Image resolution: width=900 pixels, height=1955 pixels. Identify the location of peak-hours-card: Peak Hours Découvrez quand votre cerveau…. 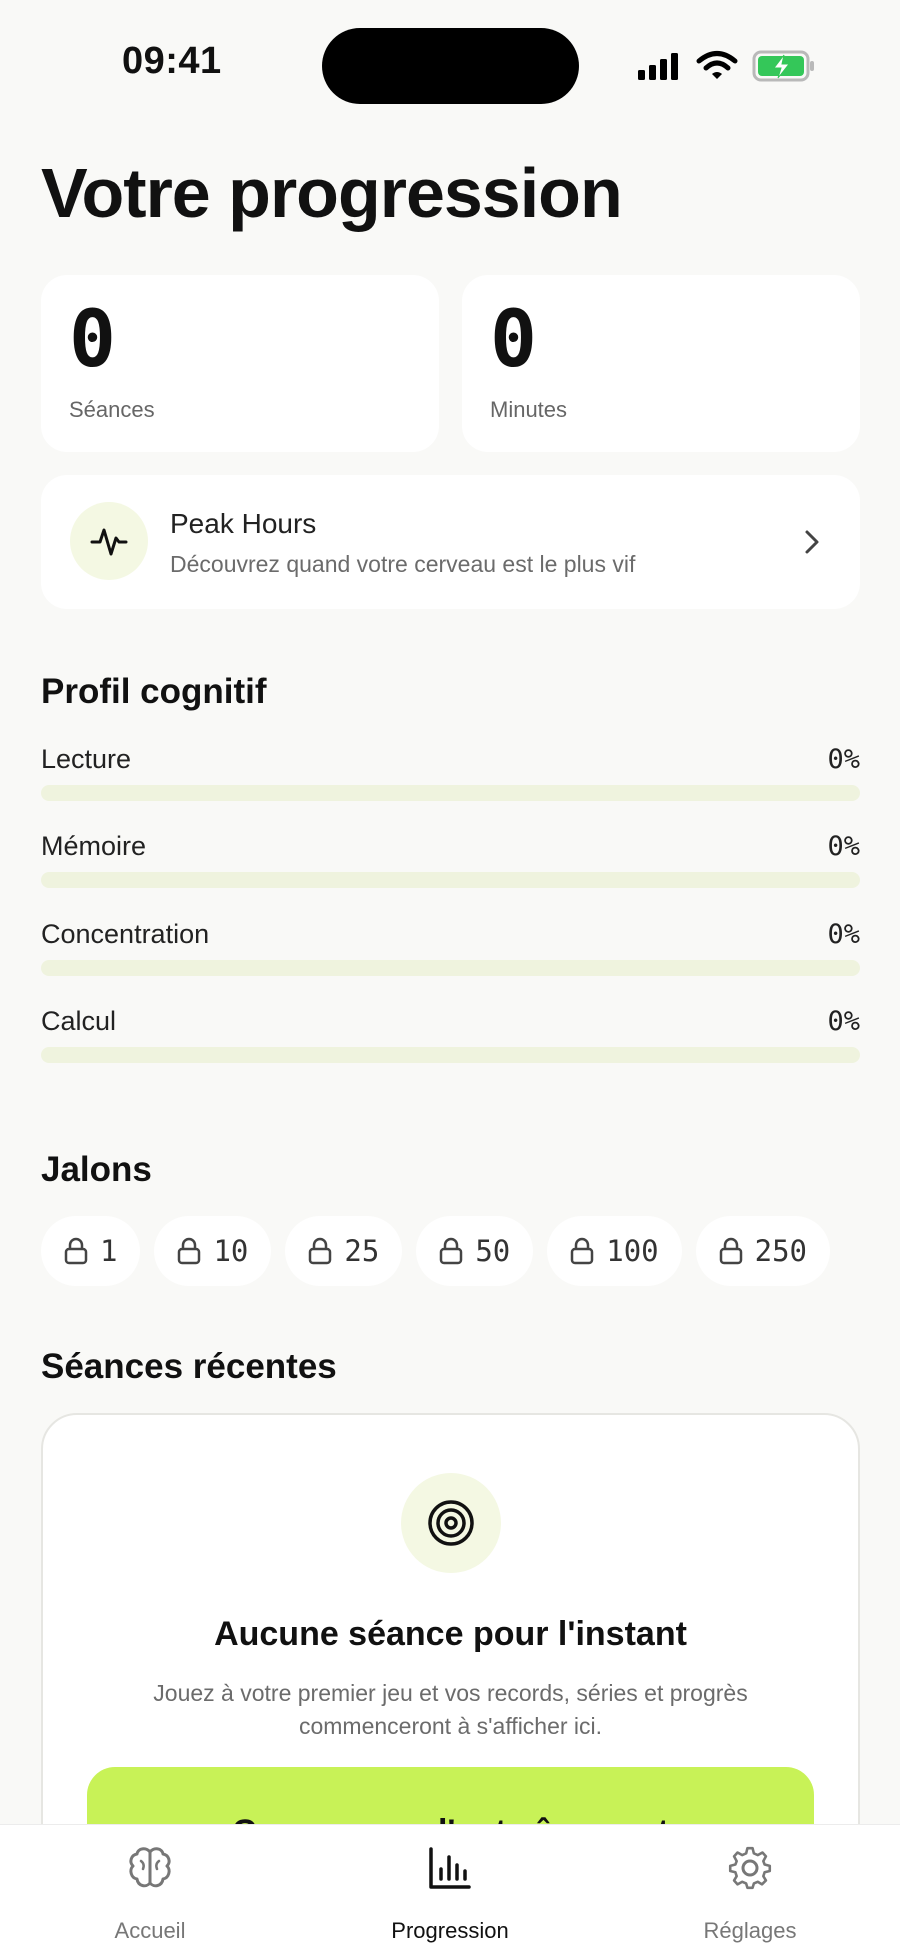
(450, 542).